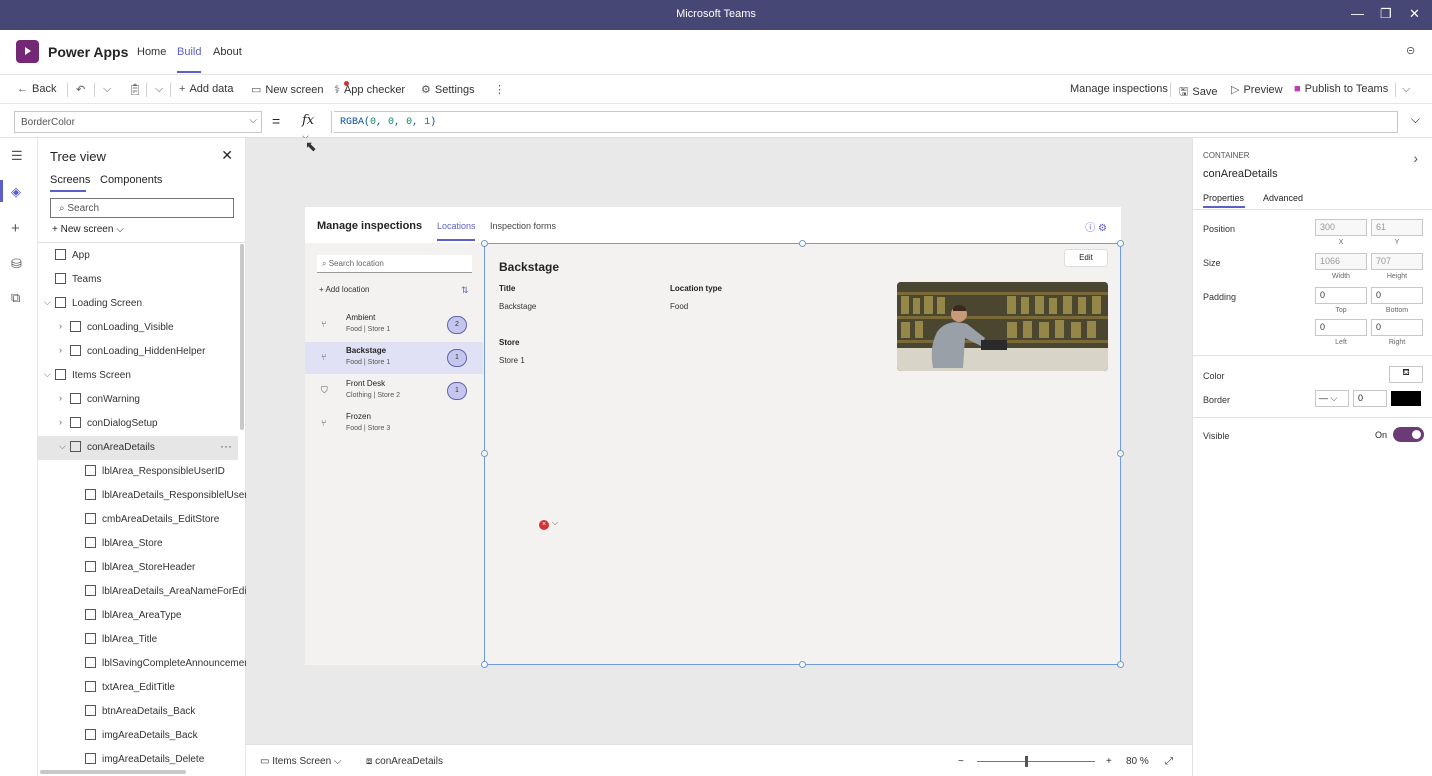 Image resolution: width=1432 pixels, height=776 pixels. I want to click on tree-item: lblAreaDetails_ResponsiblelUserID, so click(148, 496).